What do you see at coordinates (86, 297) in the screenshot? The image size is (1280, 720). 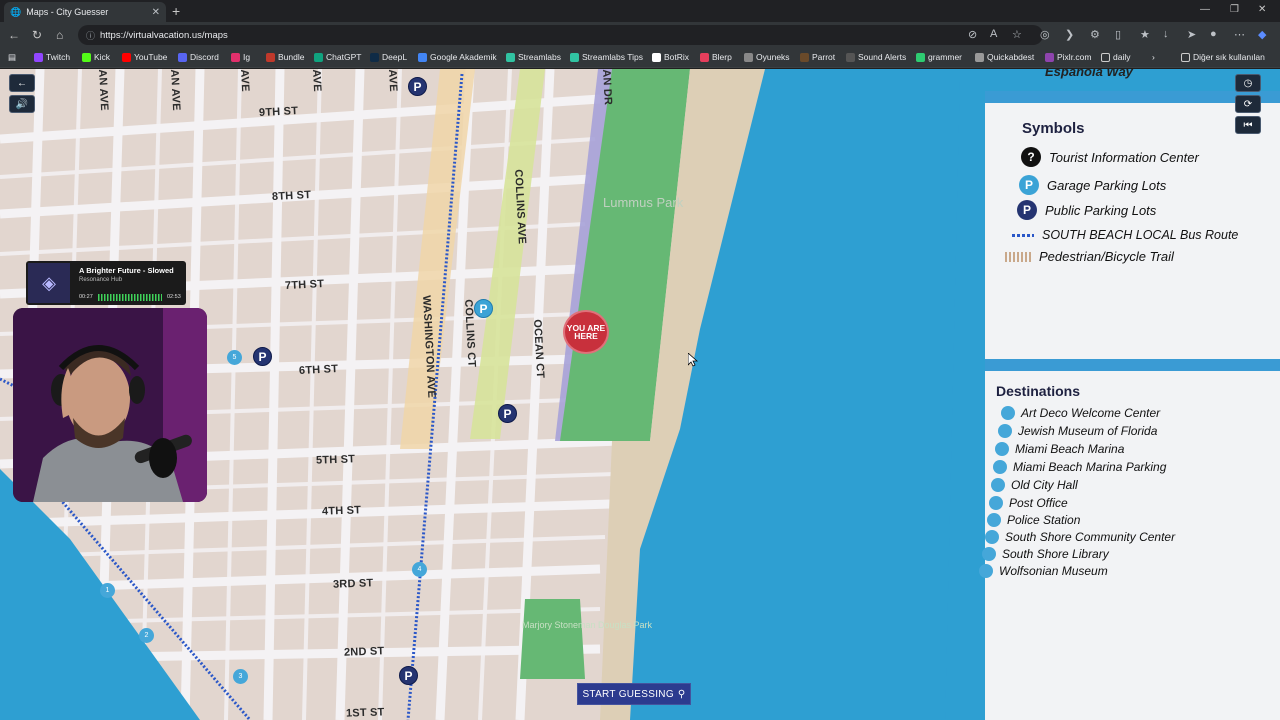 I see `elapsed-time: 00:27` at bounding box center [86, 297].